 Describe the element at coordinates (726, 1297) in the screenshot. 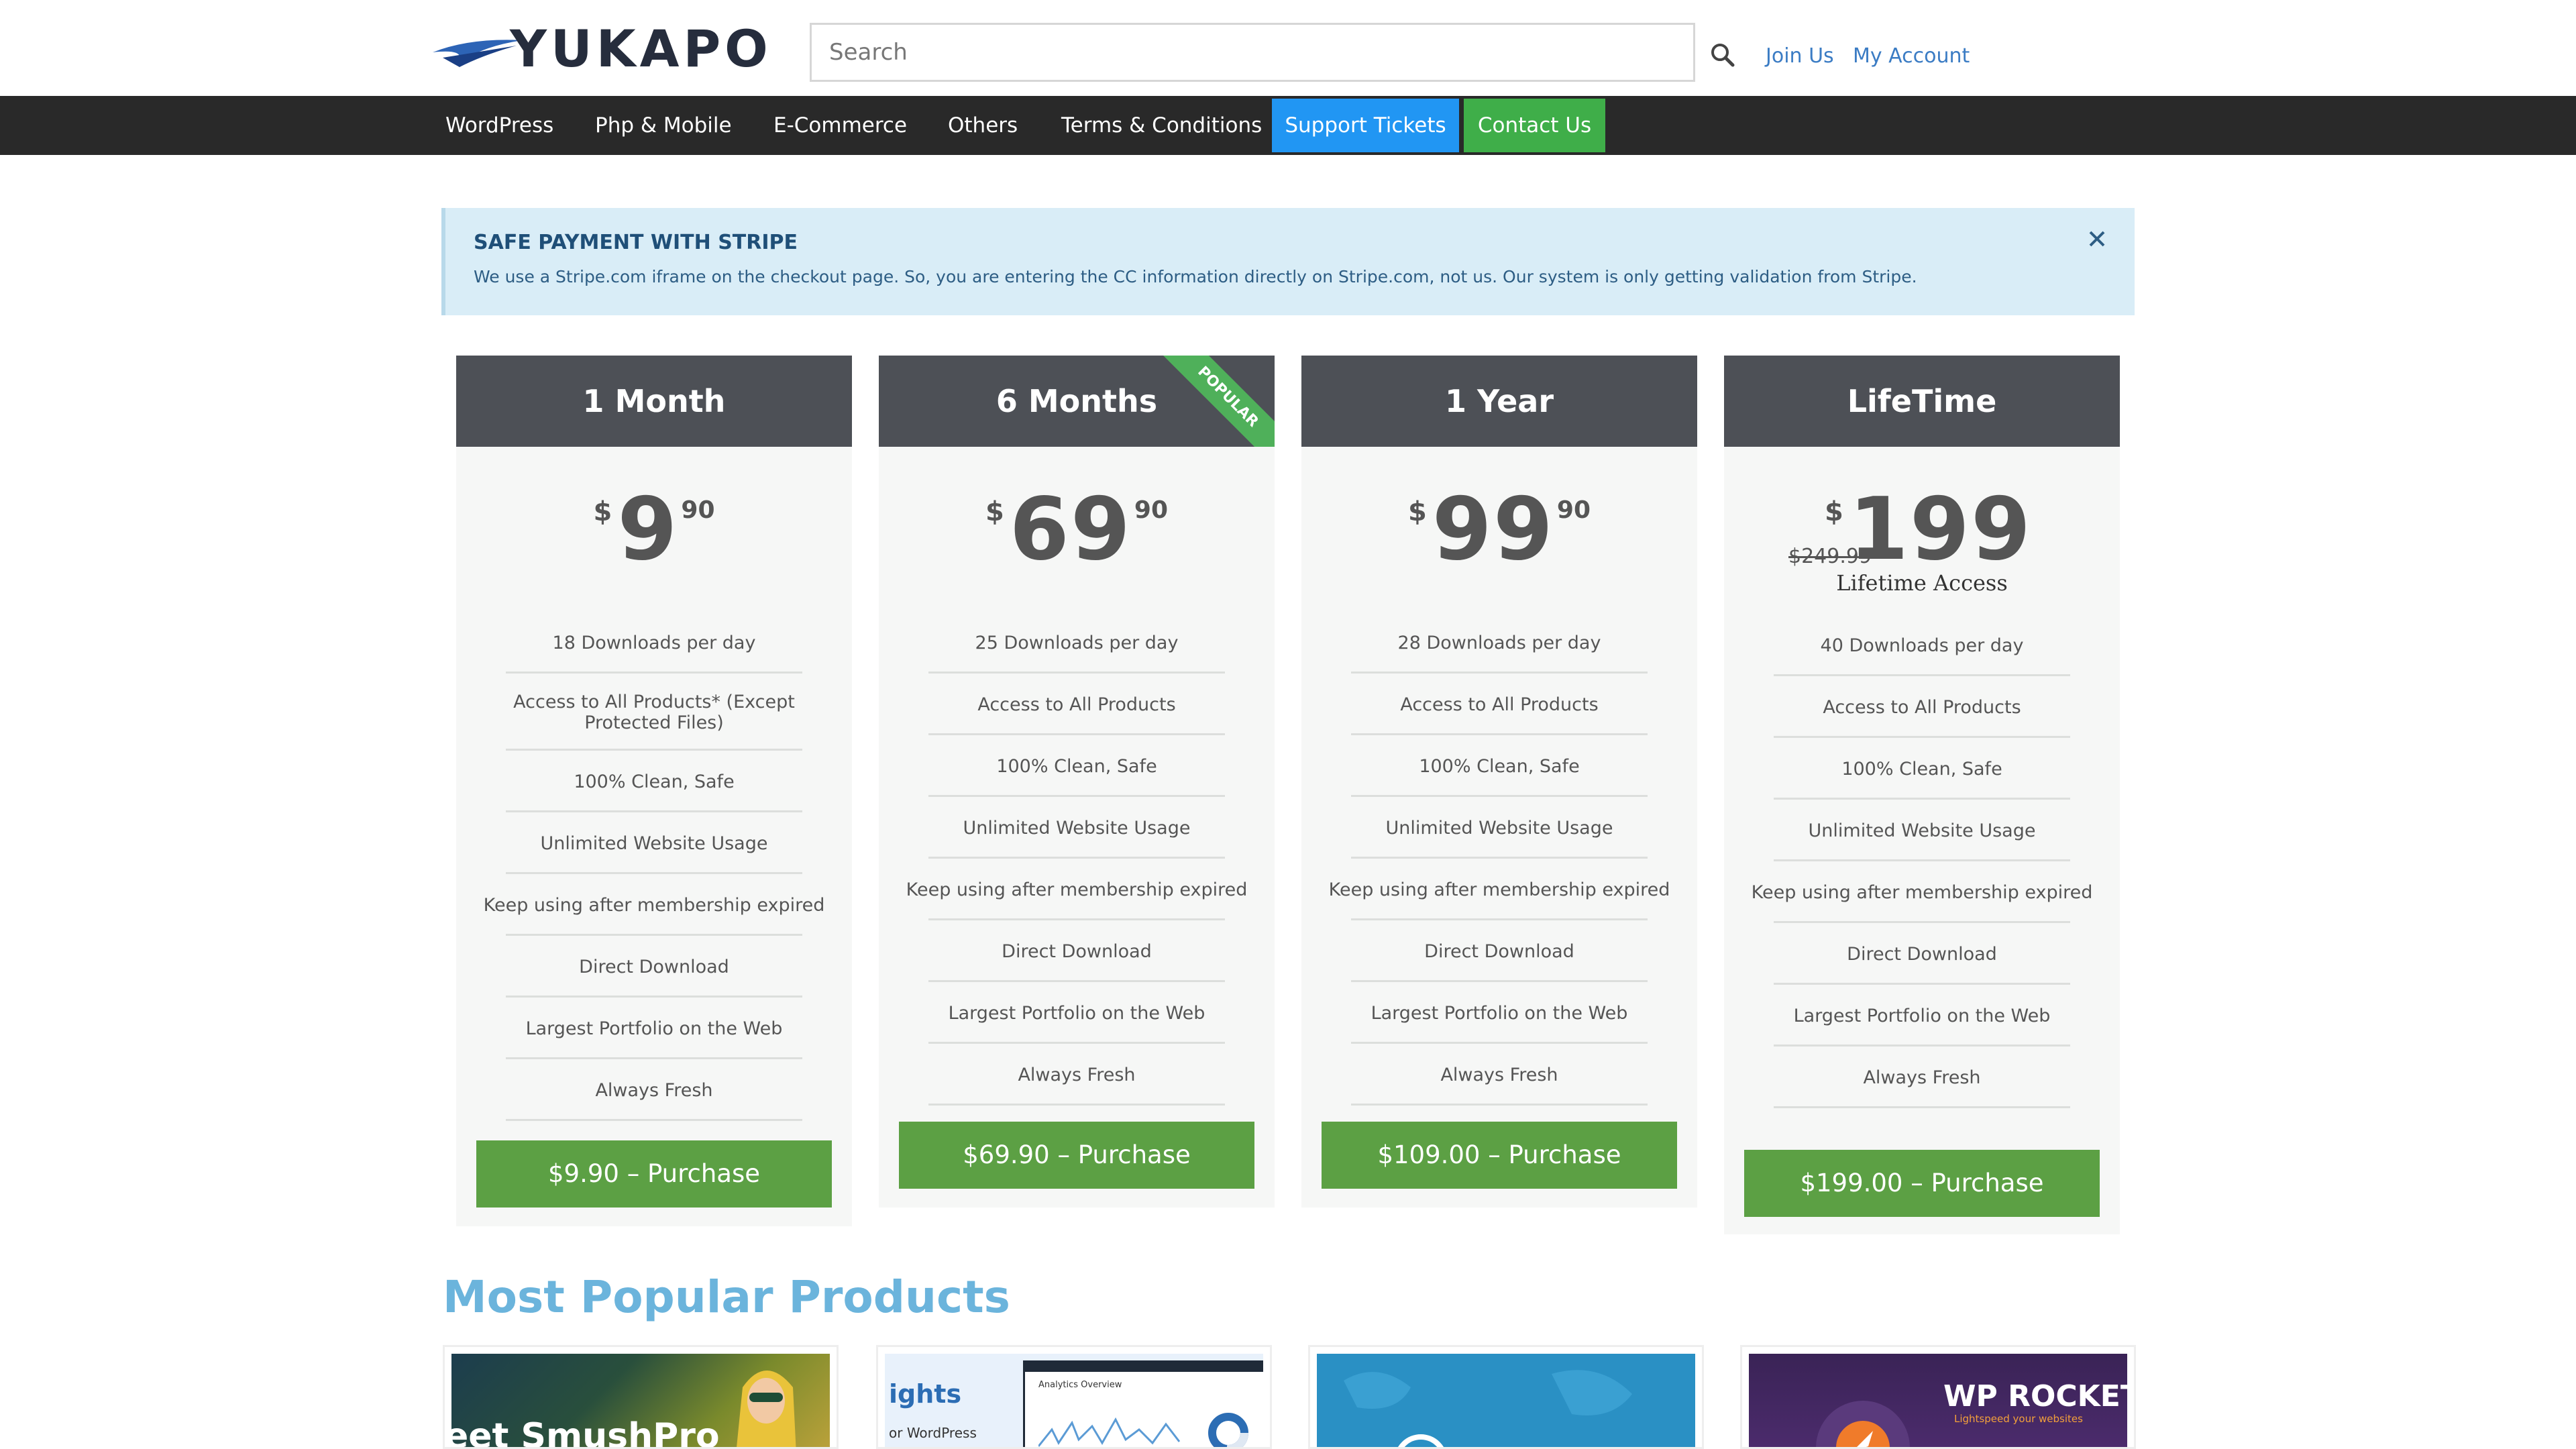

I see `section-title: Most Popular Products` at that location.